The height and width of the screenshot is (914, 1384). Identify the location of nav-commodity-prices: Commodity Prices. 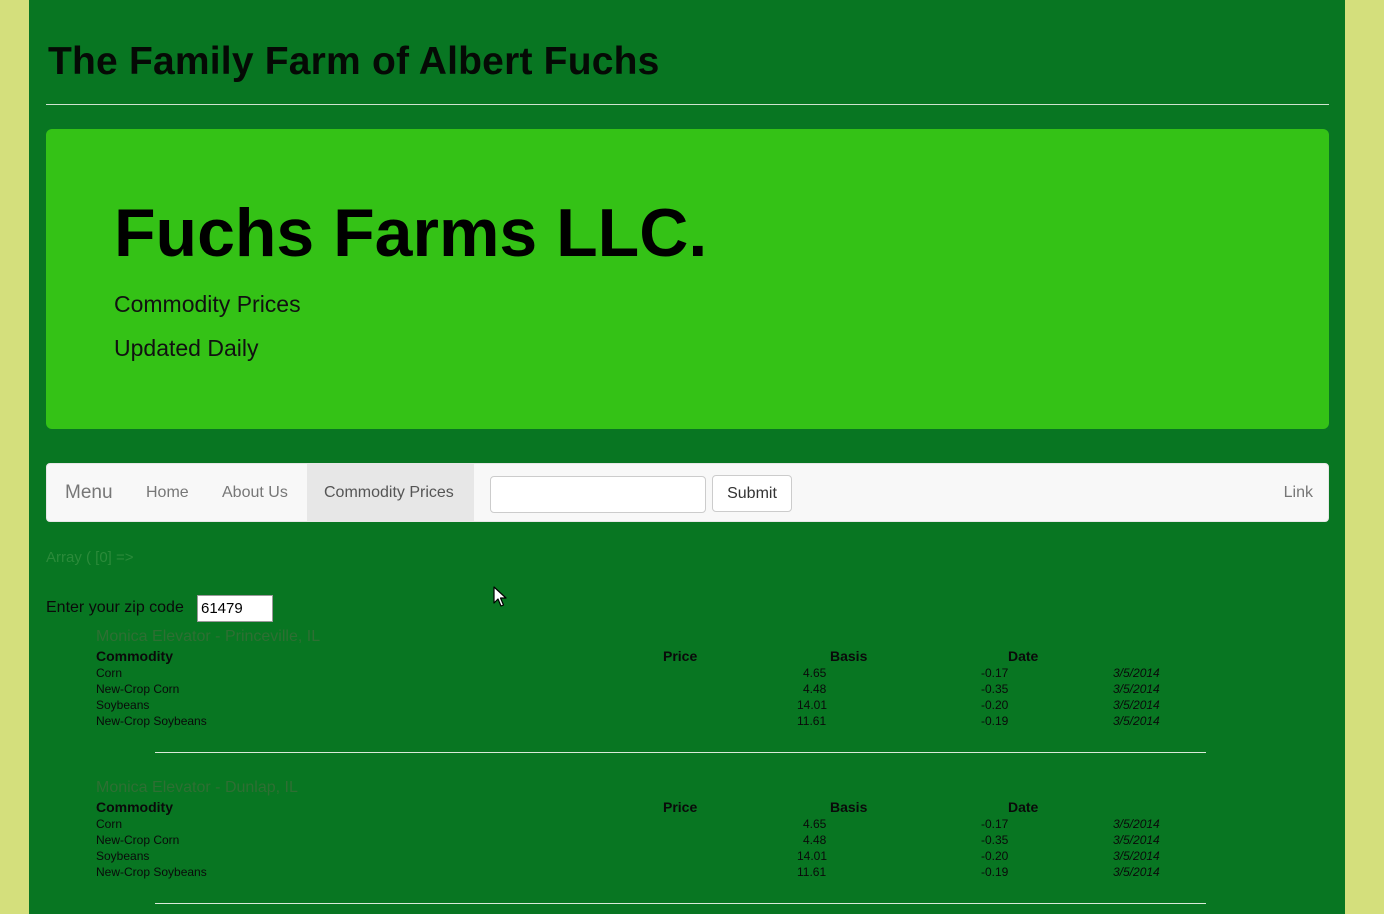
(390, 492).